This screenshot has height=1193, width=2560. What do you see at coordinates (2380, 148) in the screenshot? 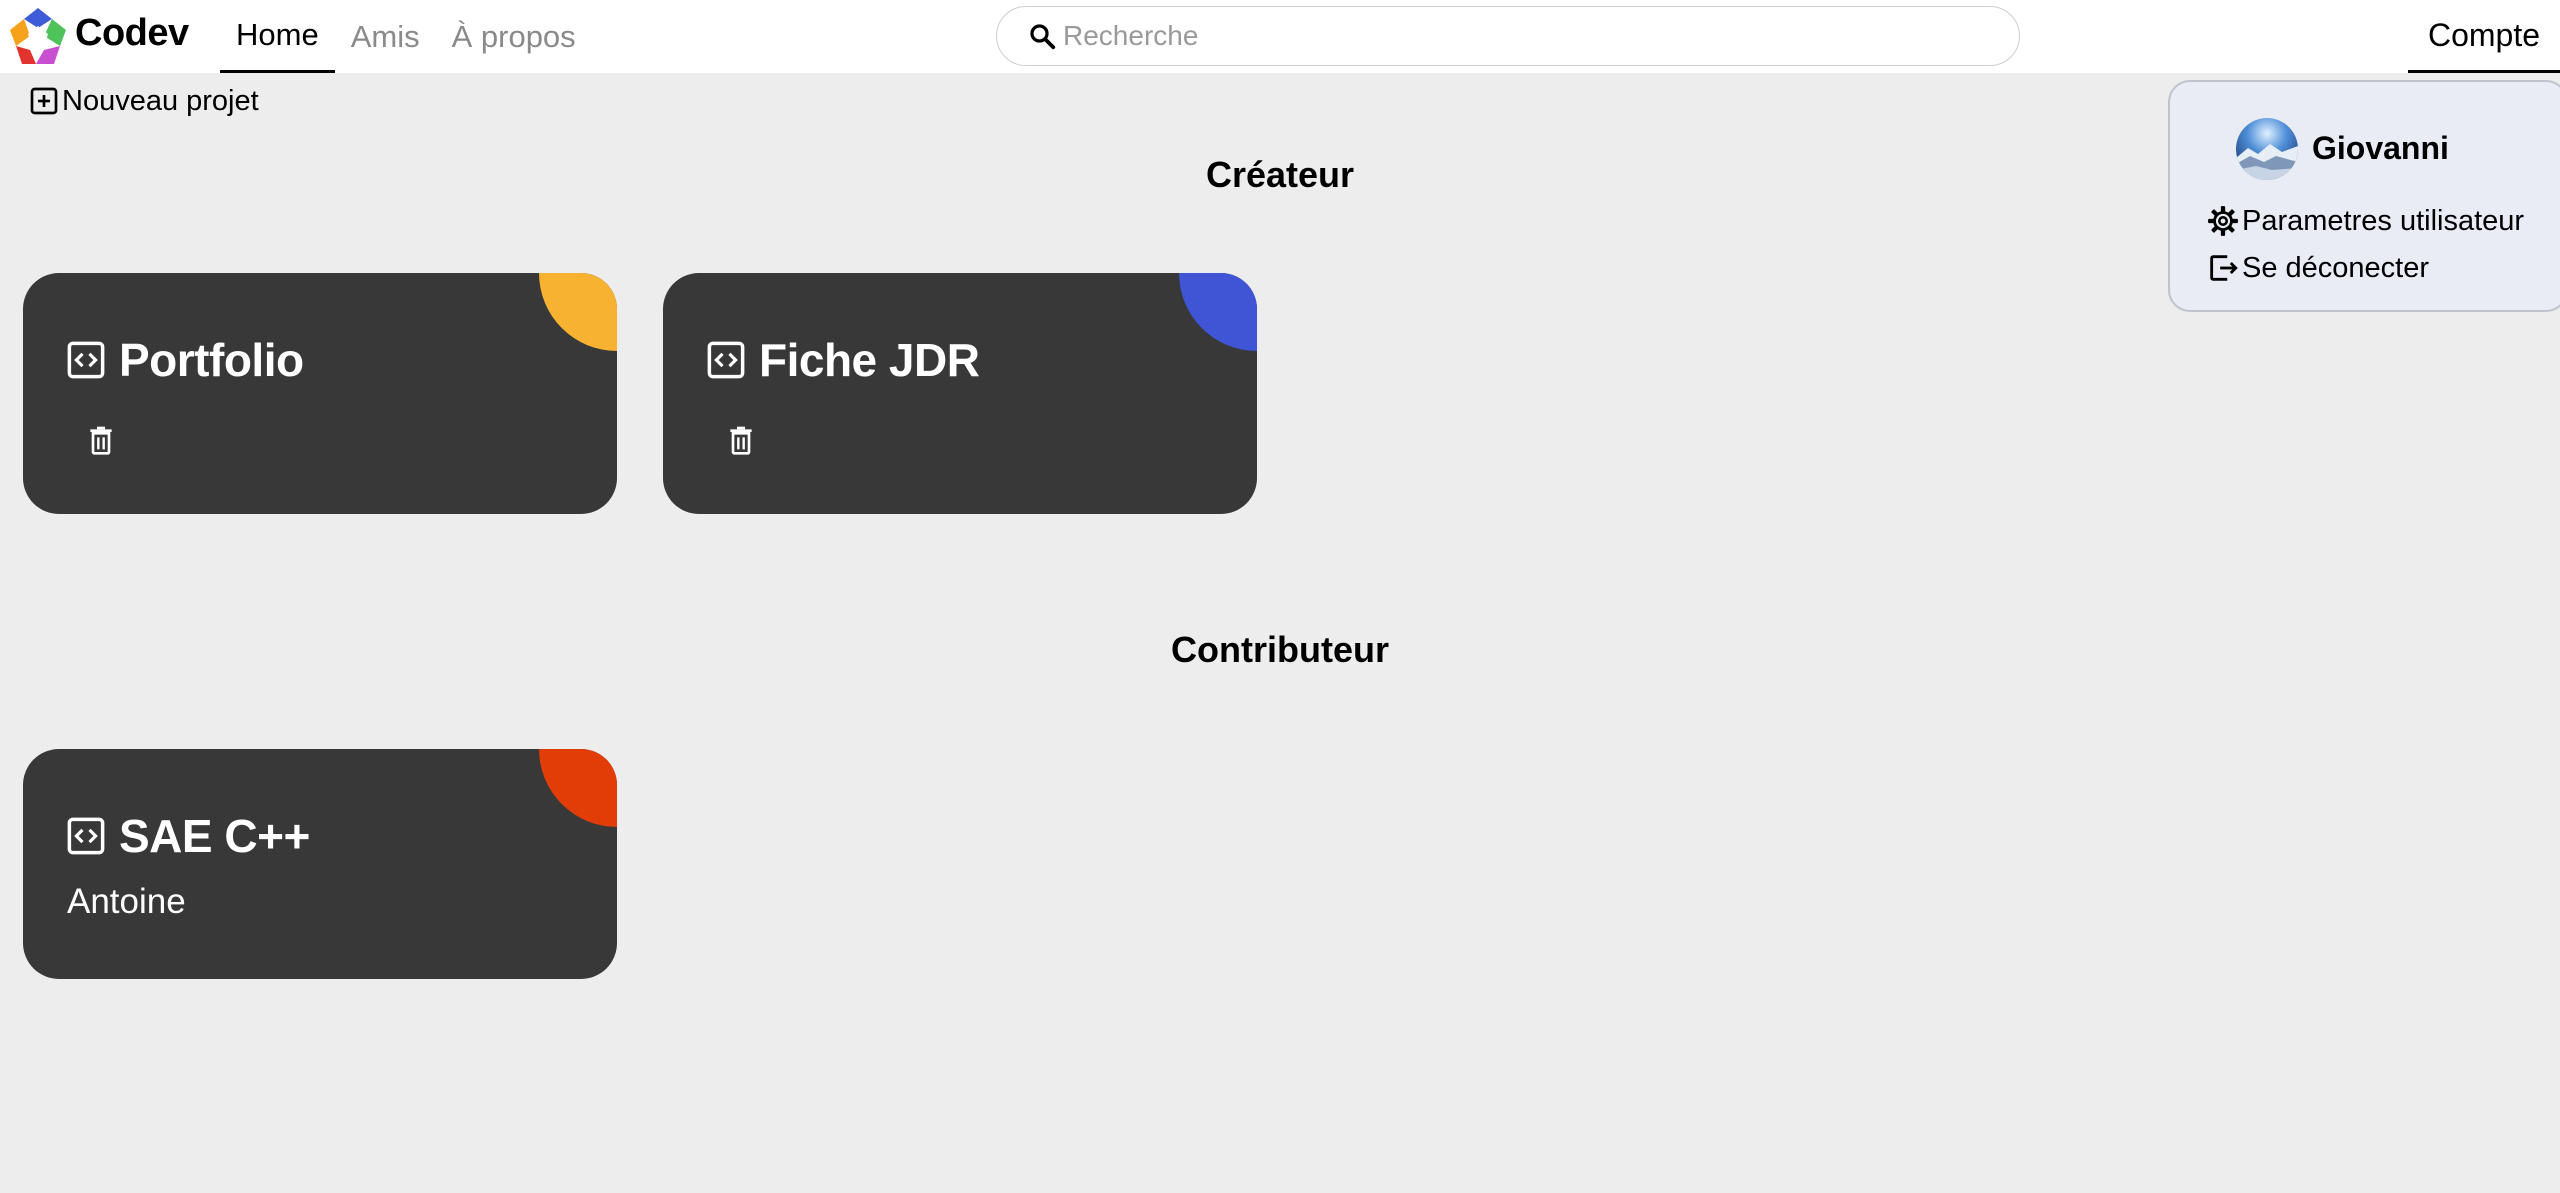
I see `account-username: Giovanni` at bounding box center [2380, 148].